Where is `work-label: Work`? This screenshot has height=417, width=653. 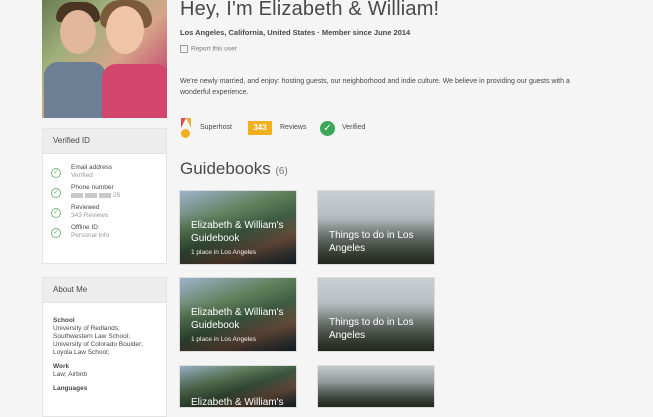 work-label: Work is located at coordinates (61, 366).